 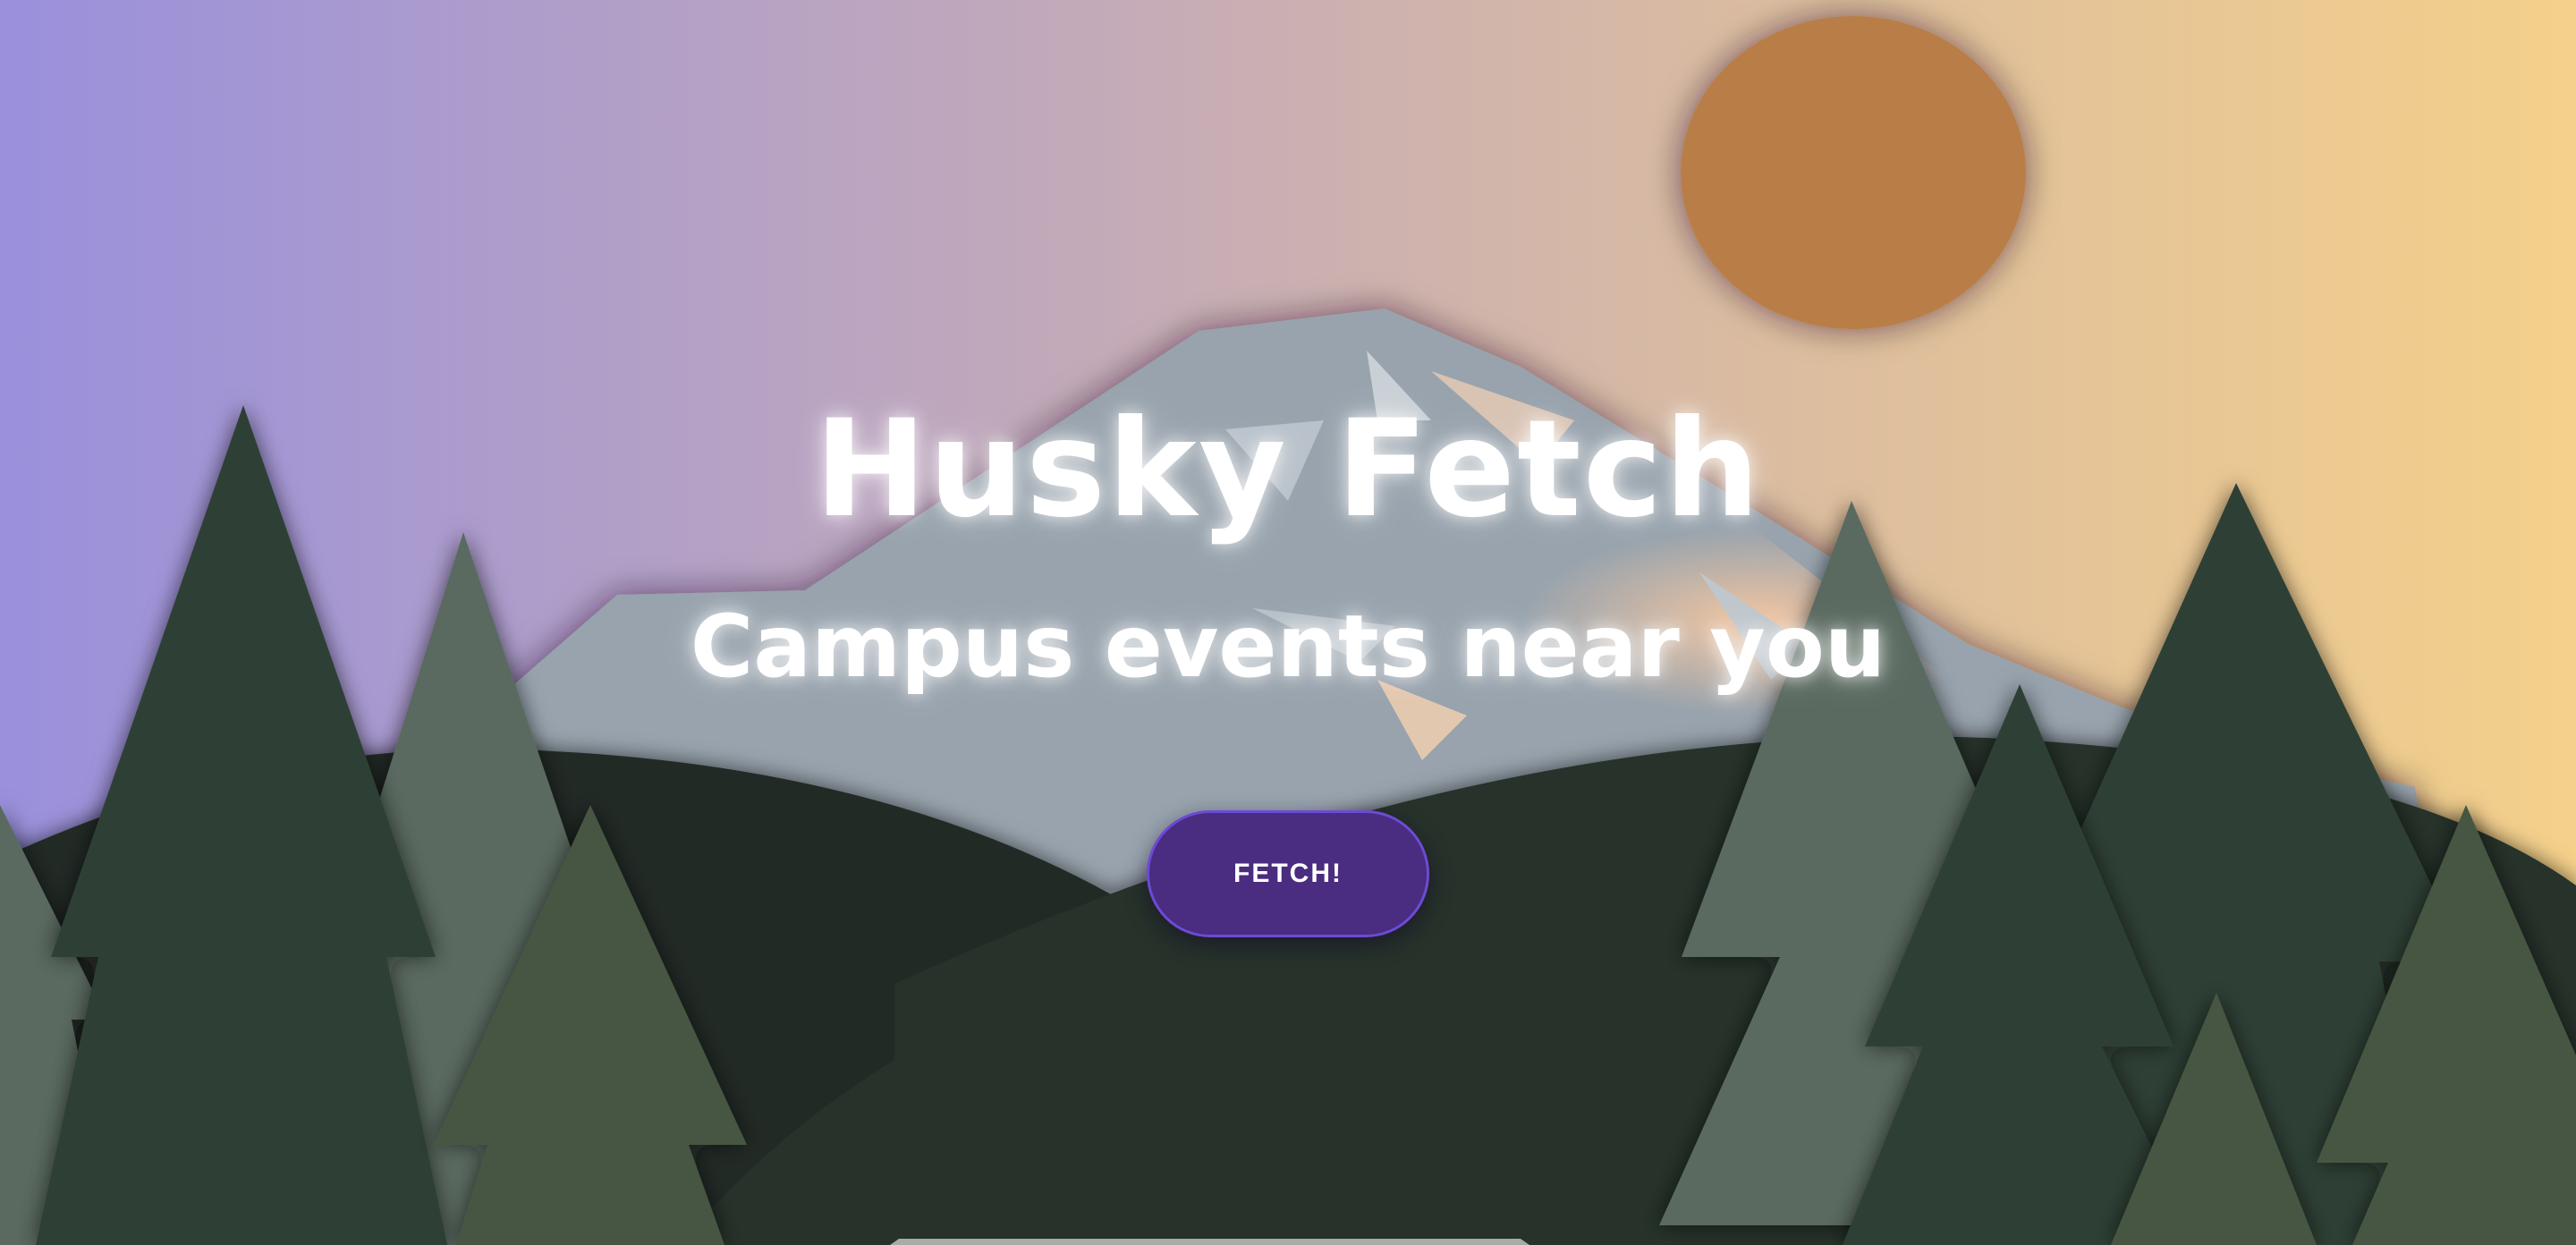 I want to click on fetch-button: FETCH!, so click(x=1288, y=873).